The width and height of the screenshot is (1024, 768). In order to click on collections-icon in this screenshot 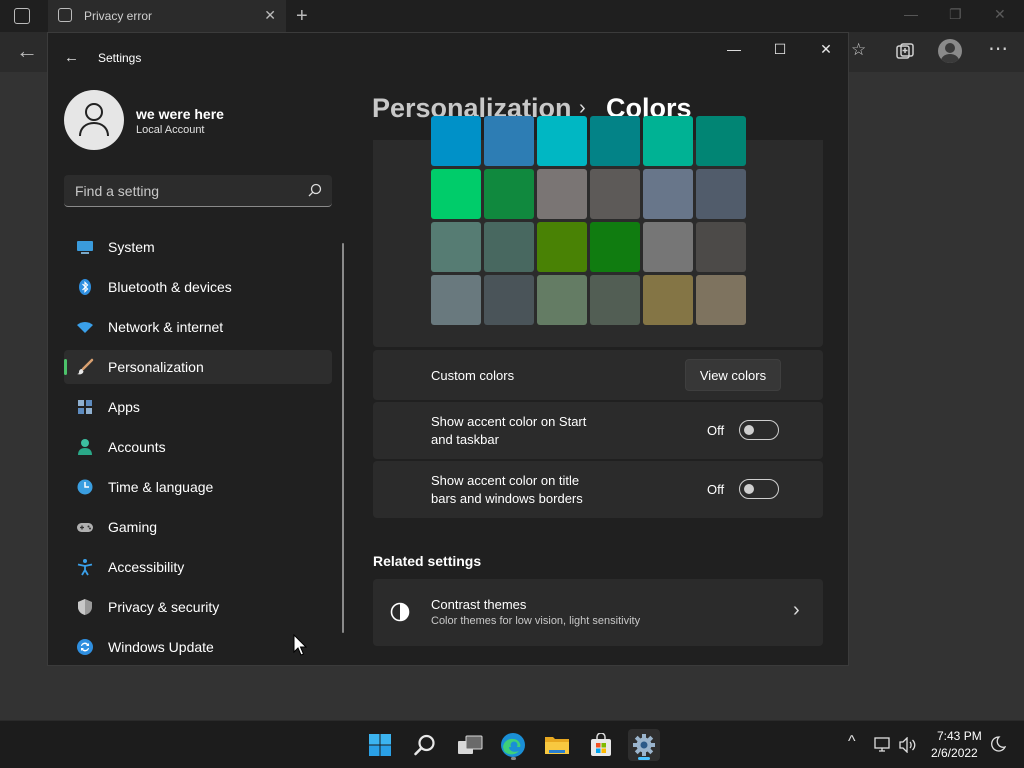, I will do `click(905, 52)`.